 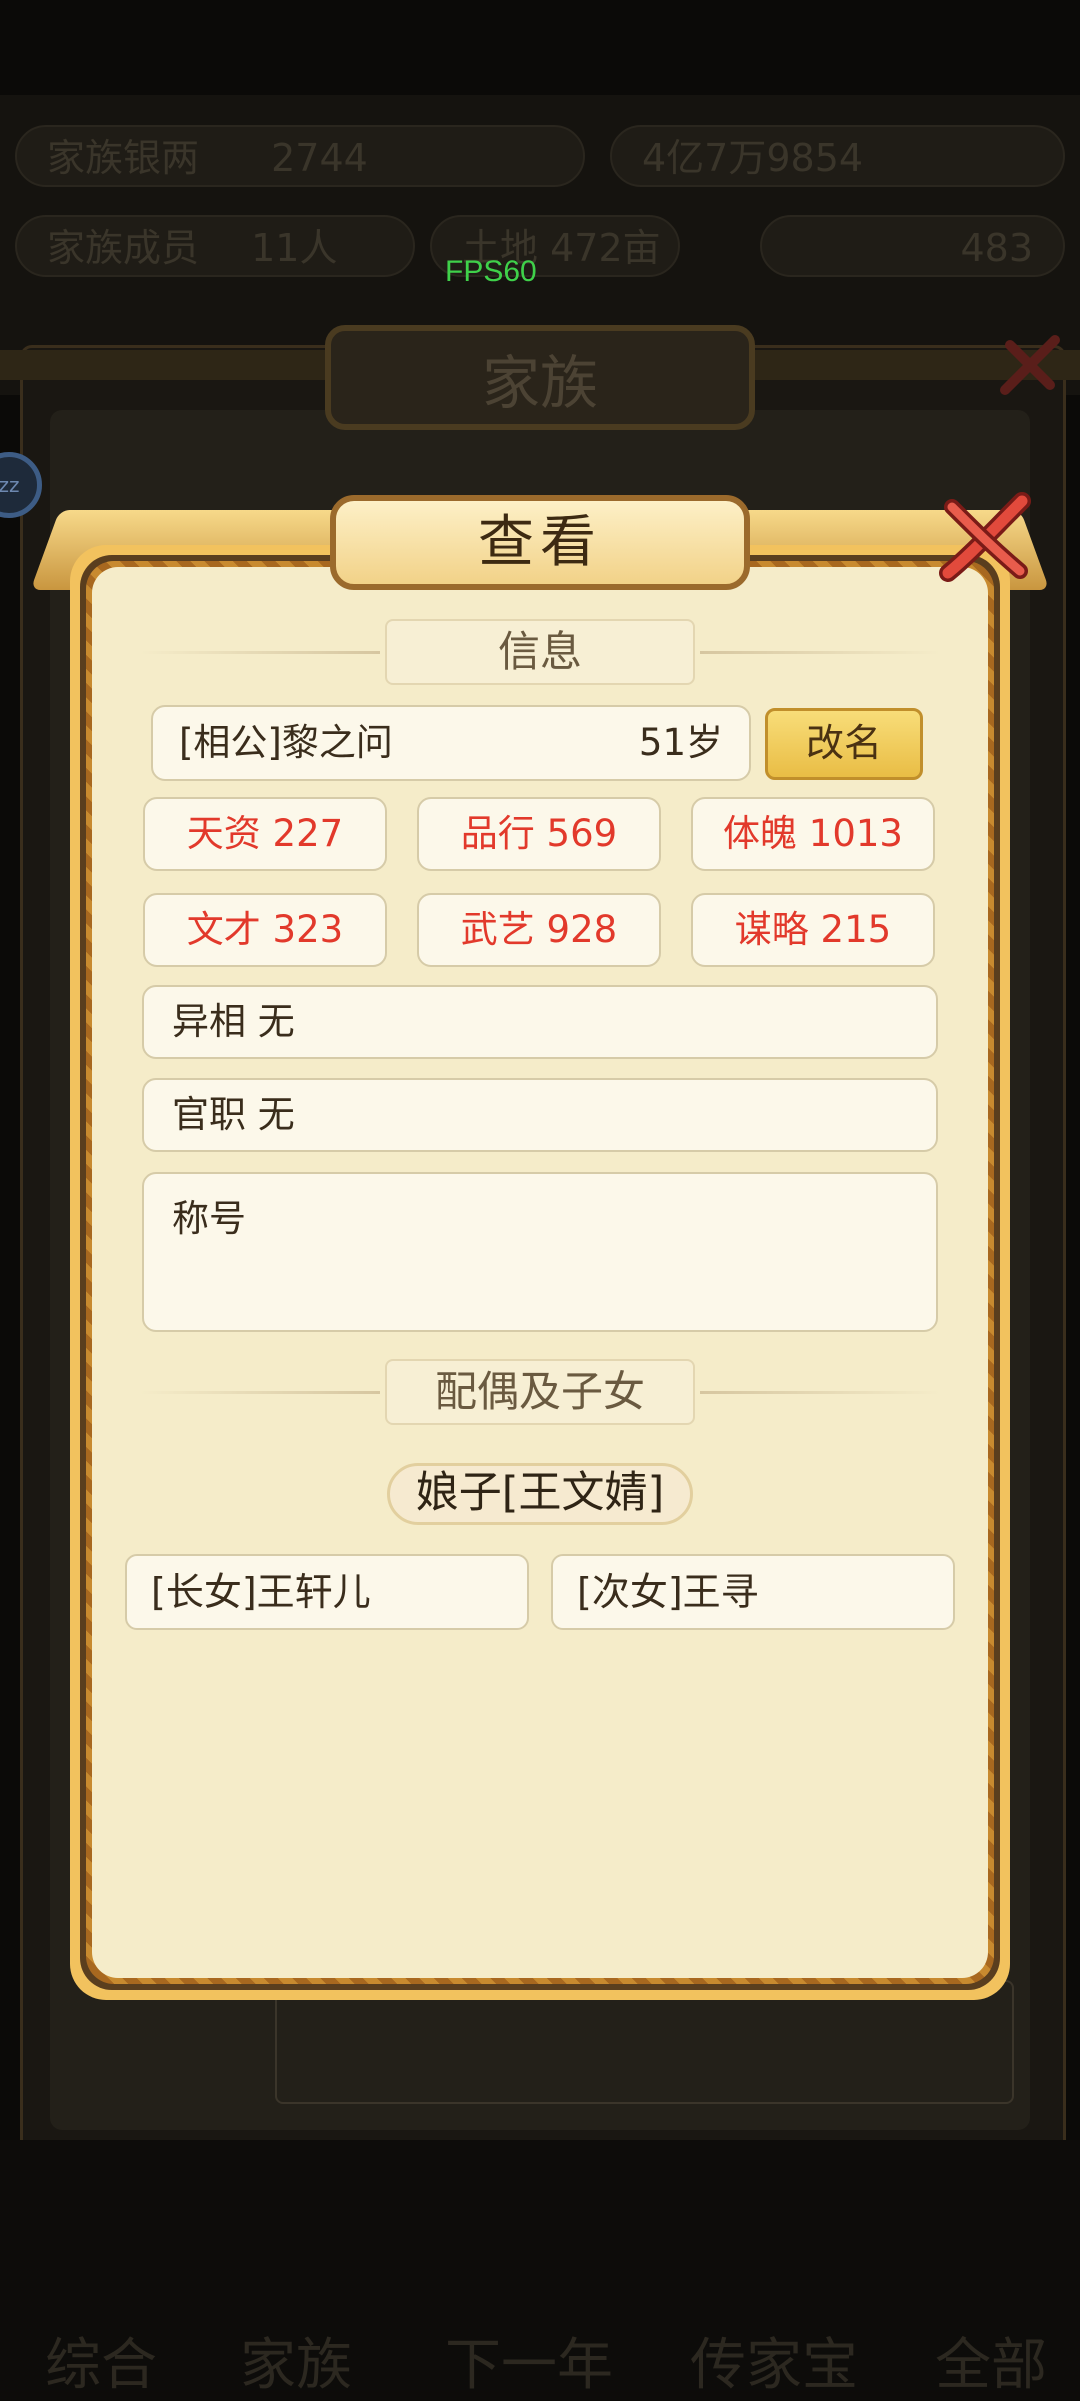 I want to click on background-members-value: 11人, so click(x=294, y=248).